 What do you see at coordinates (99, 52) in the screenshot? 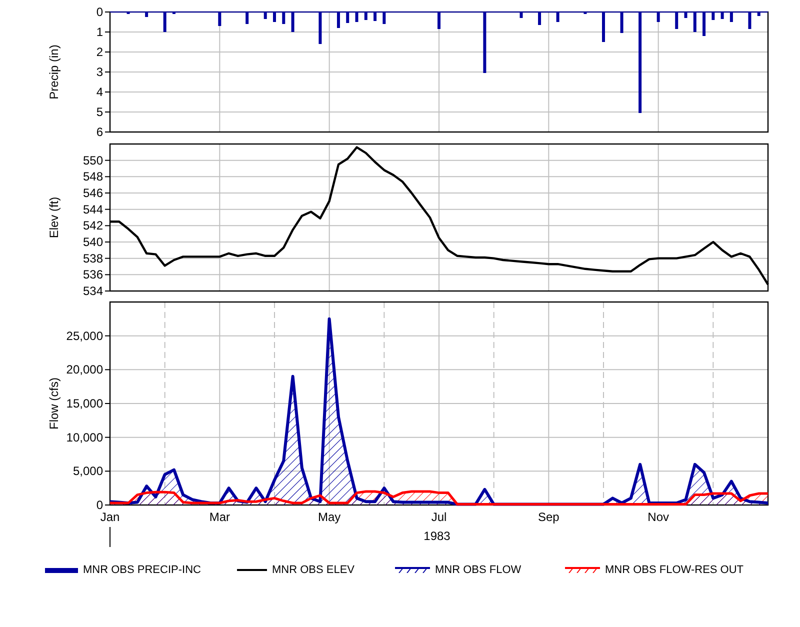
I see `y-tick-label: 2` at bounding box center [99, 52].